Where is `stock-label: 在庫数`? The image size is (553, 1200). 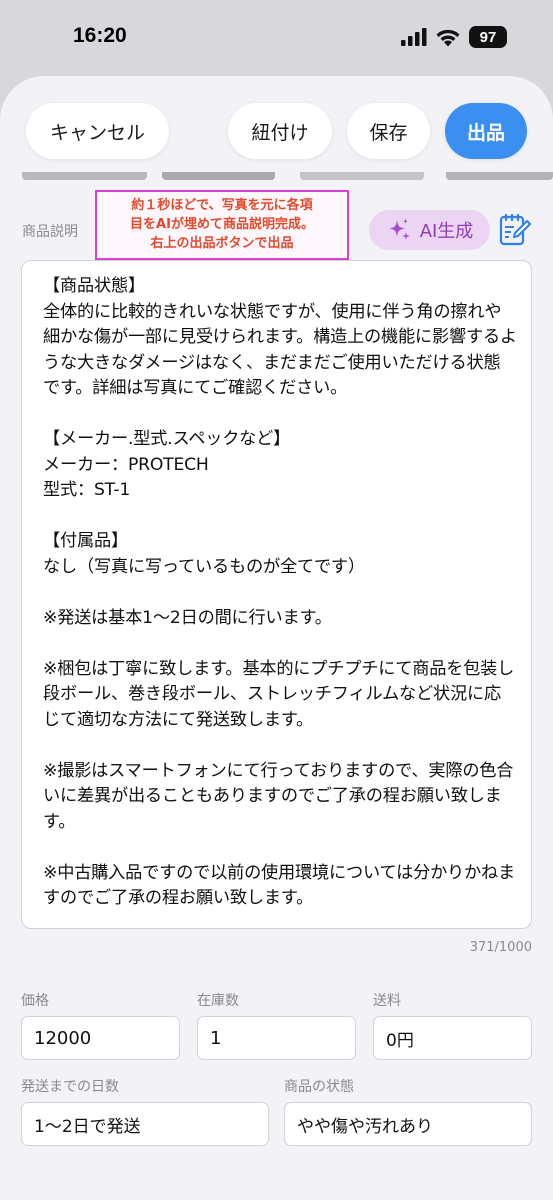 stock-label: 在庫数 is located at coordinates (218, 1001).